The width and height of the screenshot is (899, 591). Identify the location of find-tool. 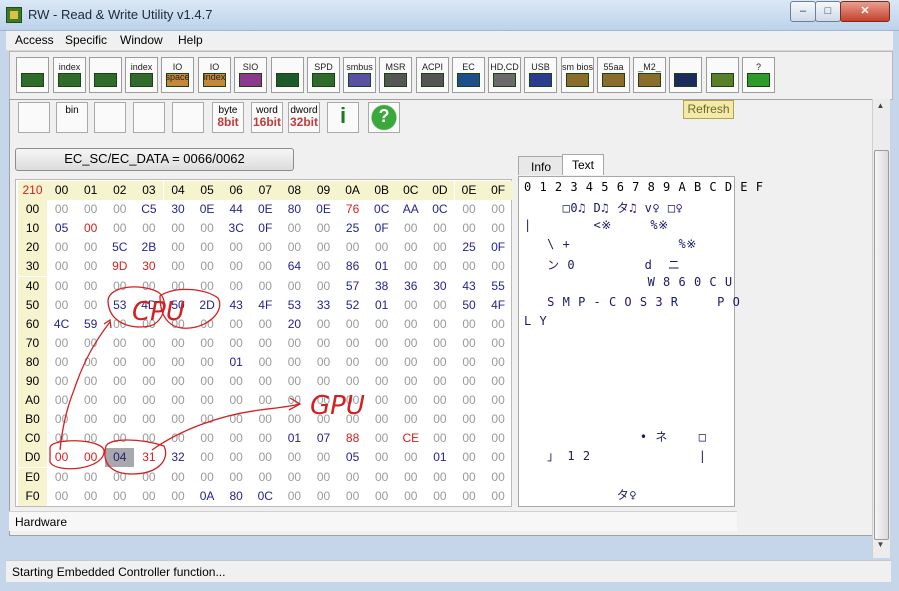
(149, 117).